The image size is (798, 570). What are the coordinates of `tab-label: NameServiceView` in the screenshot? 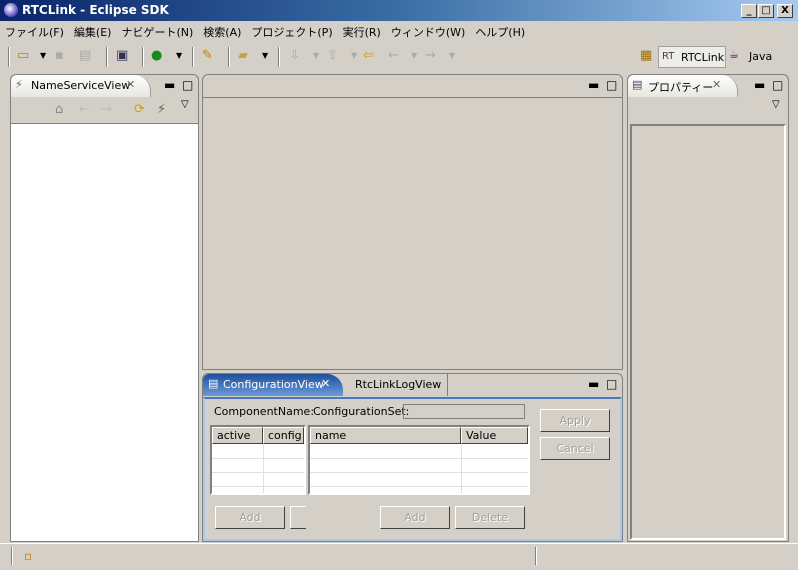 It's located at (81, 85).